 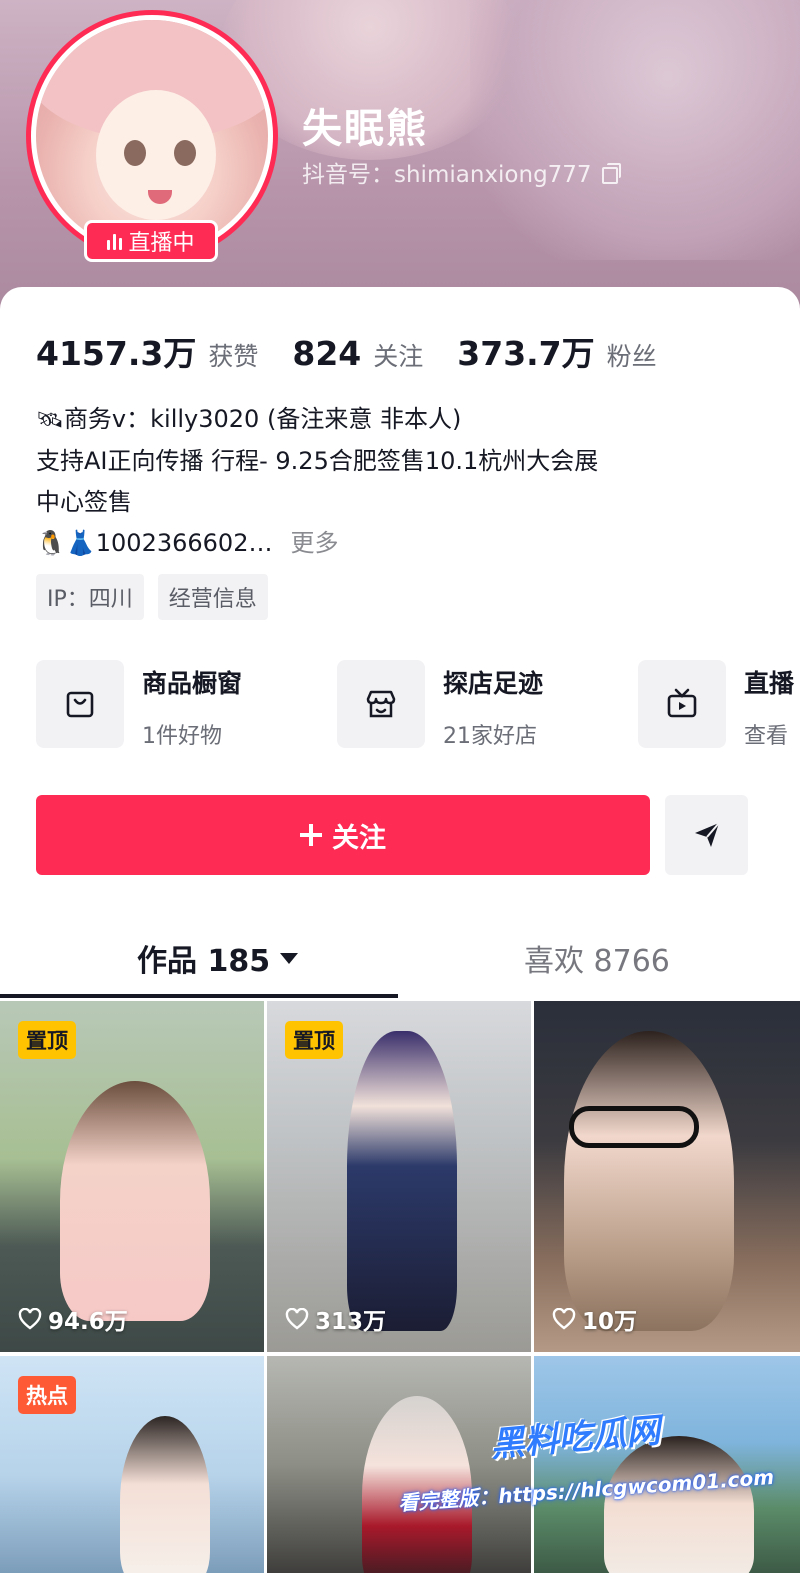 I want to click on send-icon, so click(x=707, y=834).